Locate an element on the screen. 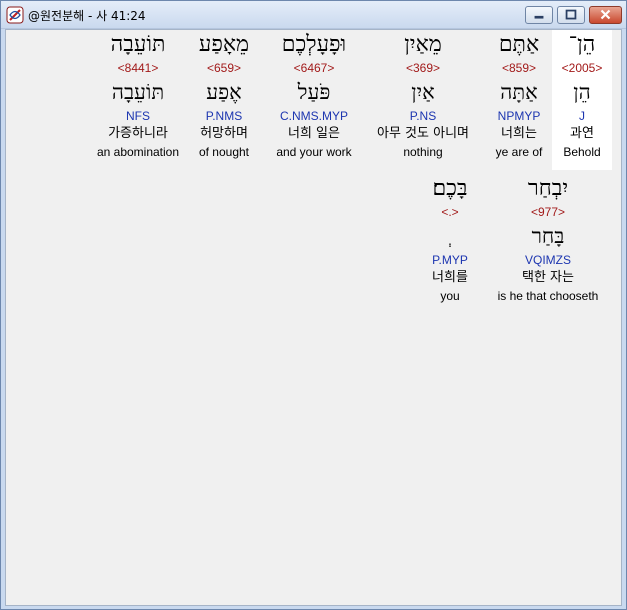 Image resolution: width=627 pixels, height=610 pixels. close-icon is located at coordinates (605, 14).